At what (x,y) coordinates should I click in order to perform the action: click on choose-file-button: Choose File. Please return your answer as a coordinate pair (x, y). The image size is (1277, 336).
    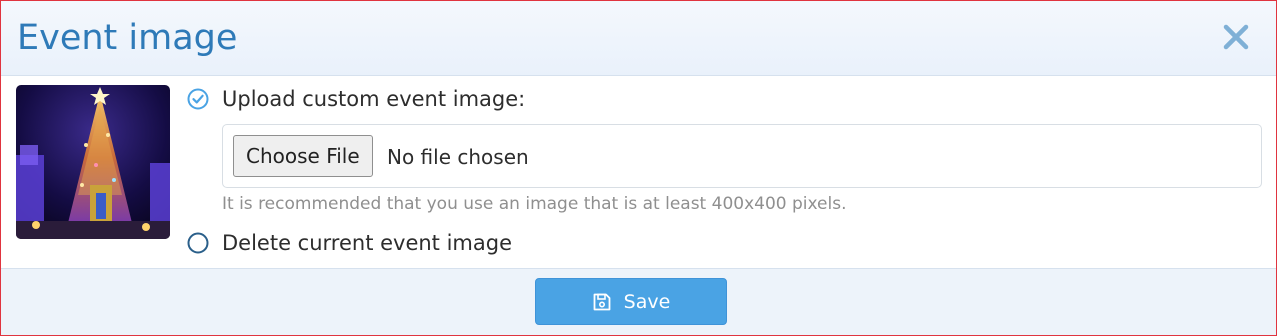
    Looking at the image, I should click on (303, 156).